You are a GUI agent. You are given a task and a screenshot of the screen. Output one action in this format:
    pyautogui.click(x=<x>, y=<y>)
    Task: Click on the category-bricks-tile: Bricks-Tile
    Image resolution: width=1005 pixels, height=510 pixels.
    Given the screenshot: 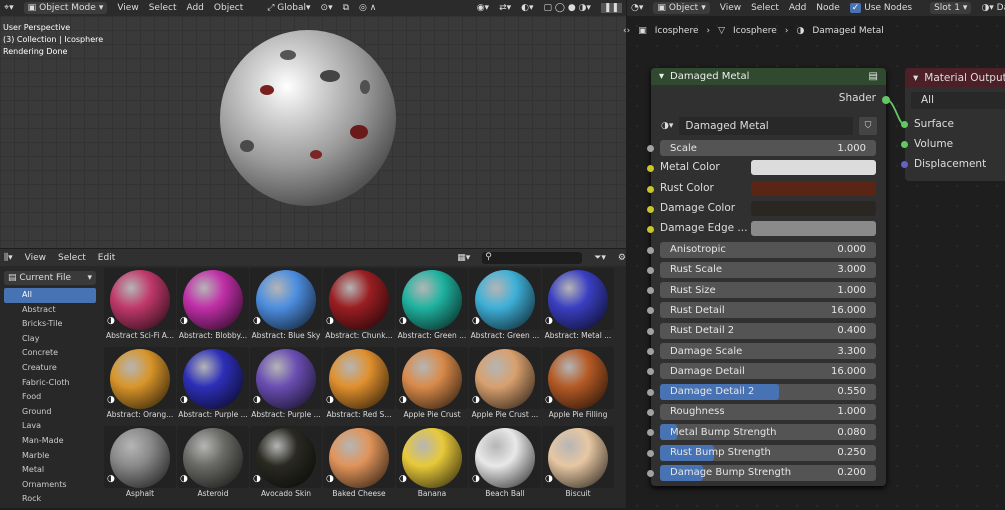 What is the action you would take?
    pyautogui.click(x=50, y=324)
    